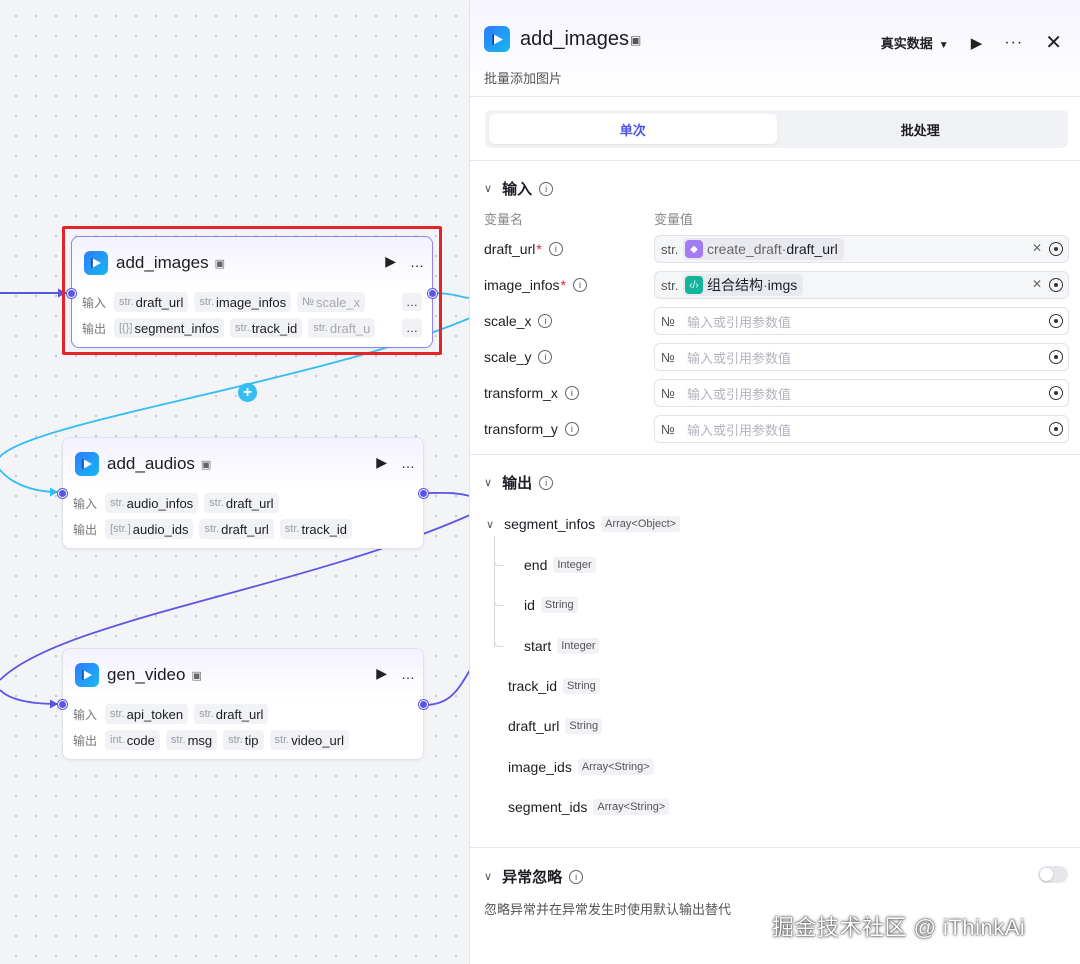 The width and height of the screenshot is (1080, 964). Describe the element at coordinates (578, 646) in the screenshot. I see `output-type: Integer` at that location.